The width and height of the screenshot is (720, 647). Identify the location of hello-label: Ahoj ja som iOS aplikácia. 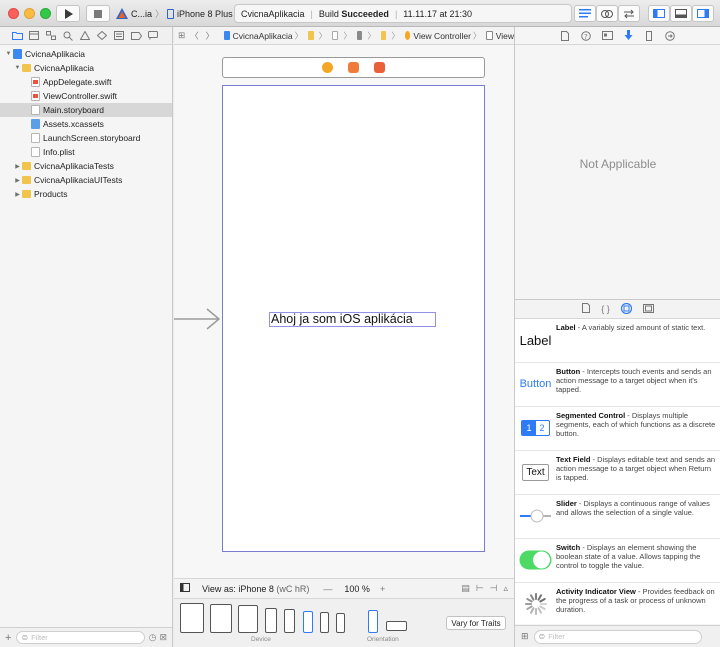
(352, 319).